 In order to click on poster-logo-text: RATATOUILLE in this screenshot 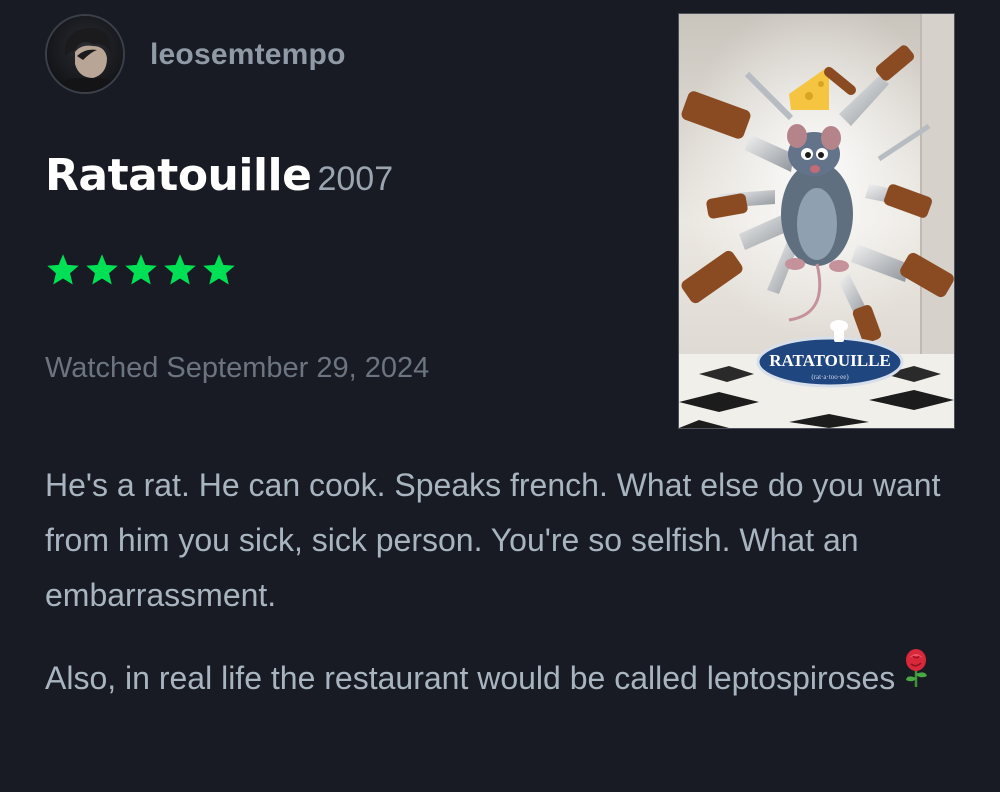, I will do `click(830, 360)`.